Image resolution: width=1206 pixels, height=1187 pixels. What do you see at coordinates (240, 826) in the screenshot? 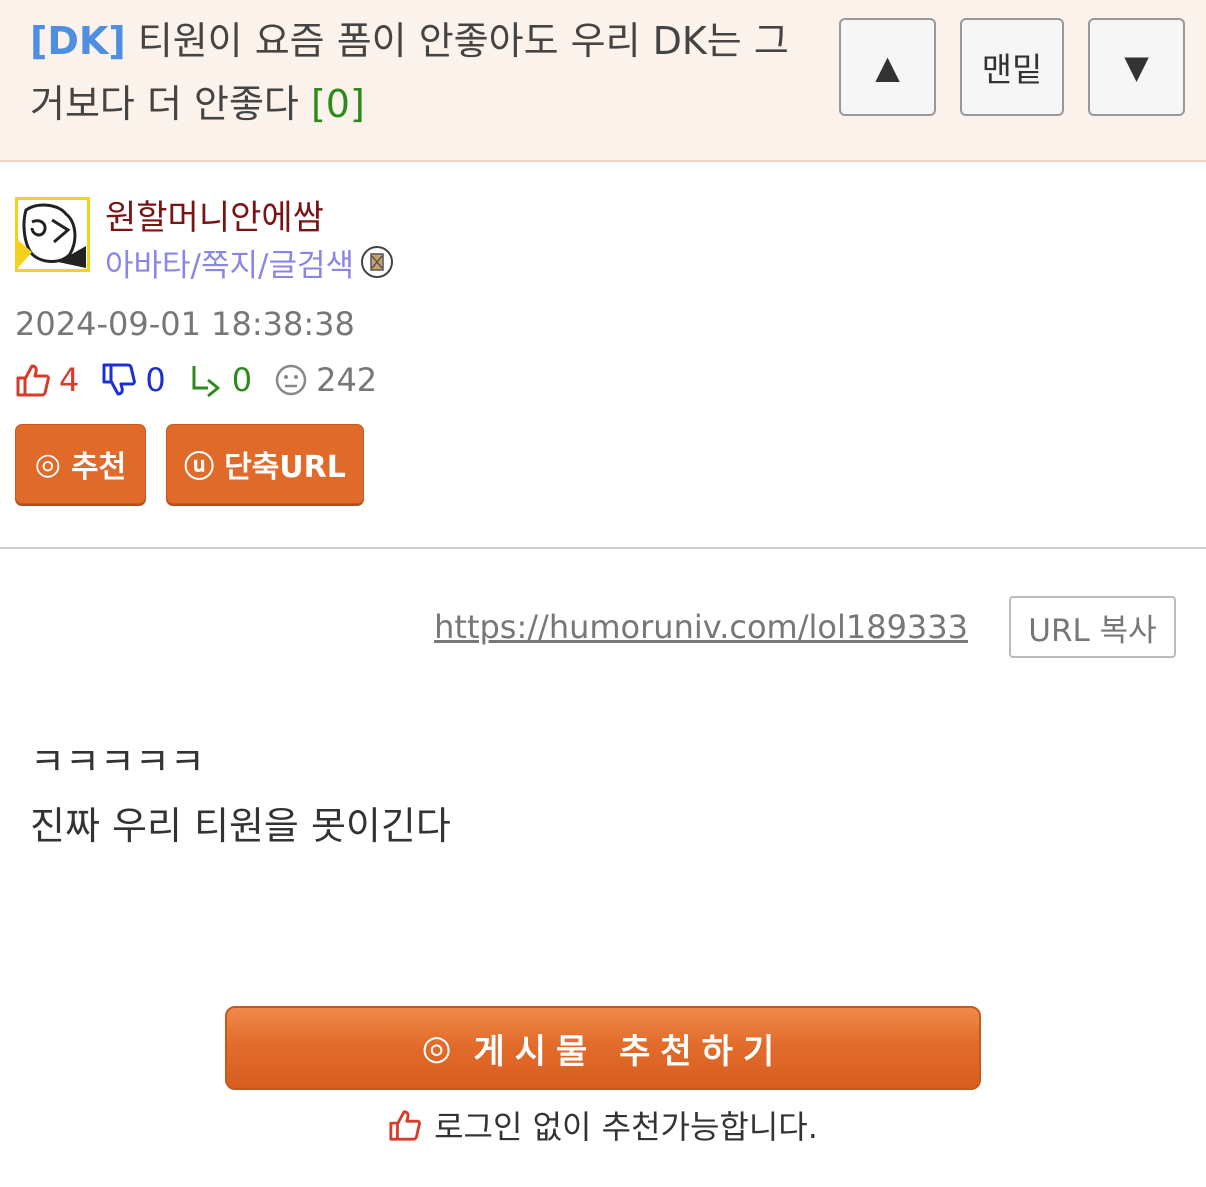
I see `post-body-line: 진짜 우리 티원을 못이긴다` at bounding box center [240, 826].